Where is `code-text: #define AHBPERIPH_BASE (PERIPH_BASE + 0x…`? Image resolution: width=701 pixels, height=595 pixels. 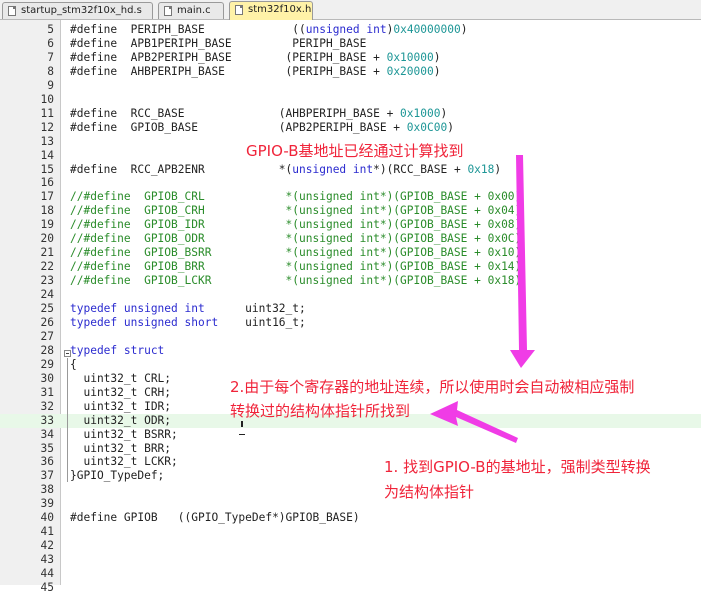
code-text: #define AHBPERIPH_BASE (PERIPH_BASE + 0x… is located at coordinates (255, 71).